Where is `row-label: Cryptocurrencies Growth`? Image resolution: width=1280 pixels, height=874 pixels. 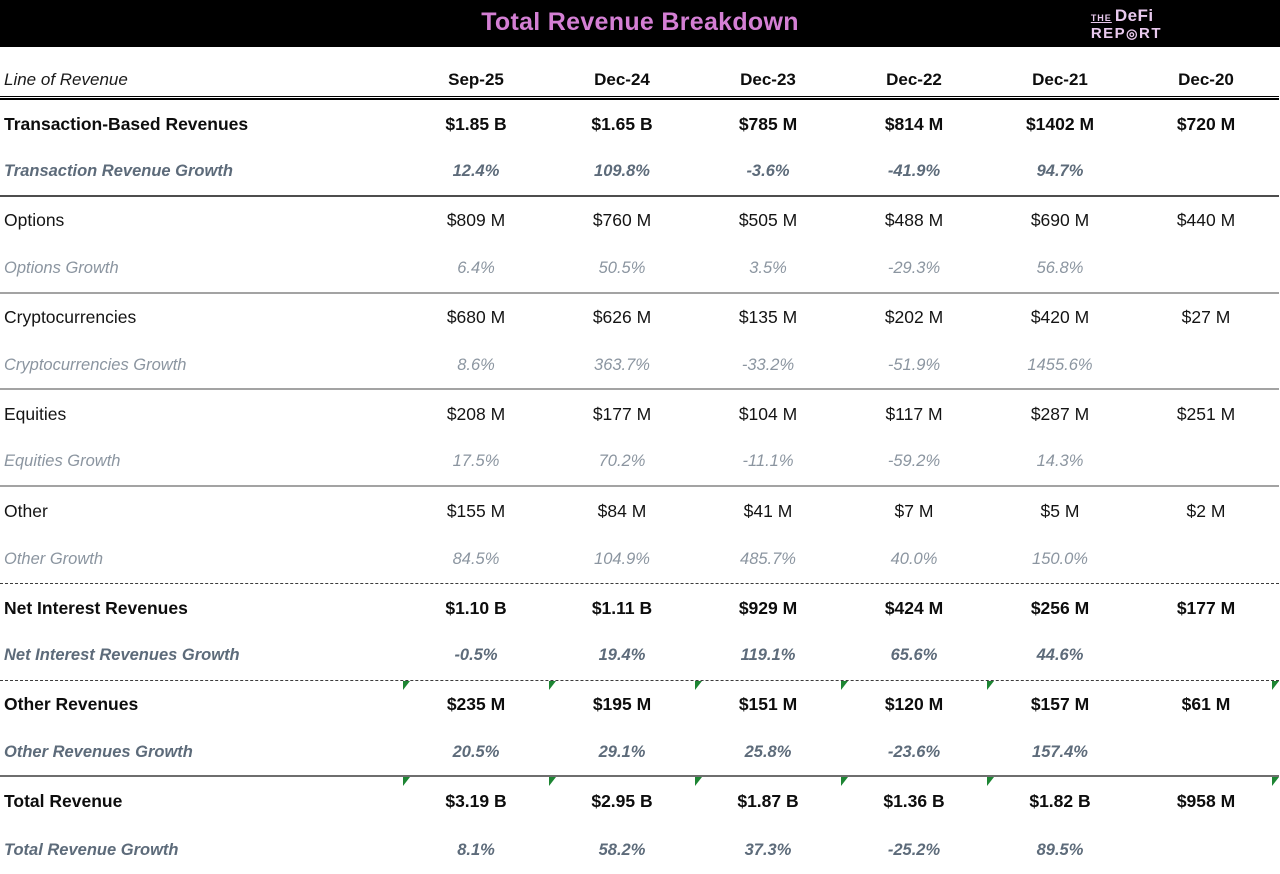
row-label: Cryptocurrencies Growth is located at coordinates (95, 364).